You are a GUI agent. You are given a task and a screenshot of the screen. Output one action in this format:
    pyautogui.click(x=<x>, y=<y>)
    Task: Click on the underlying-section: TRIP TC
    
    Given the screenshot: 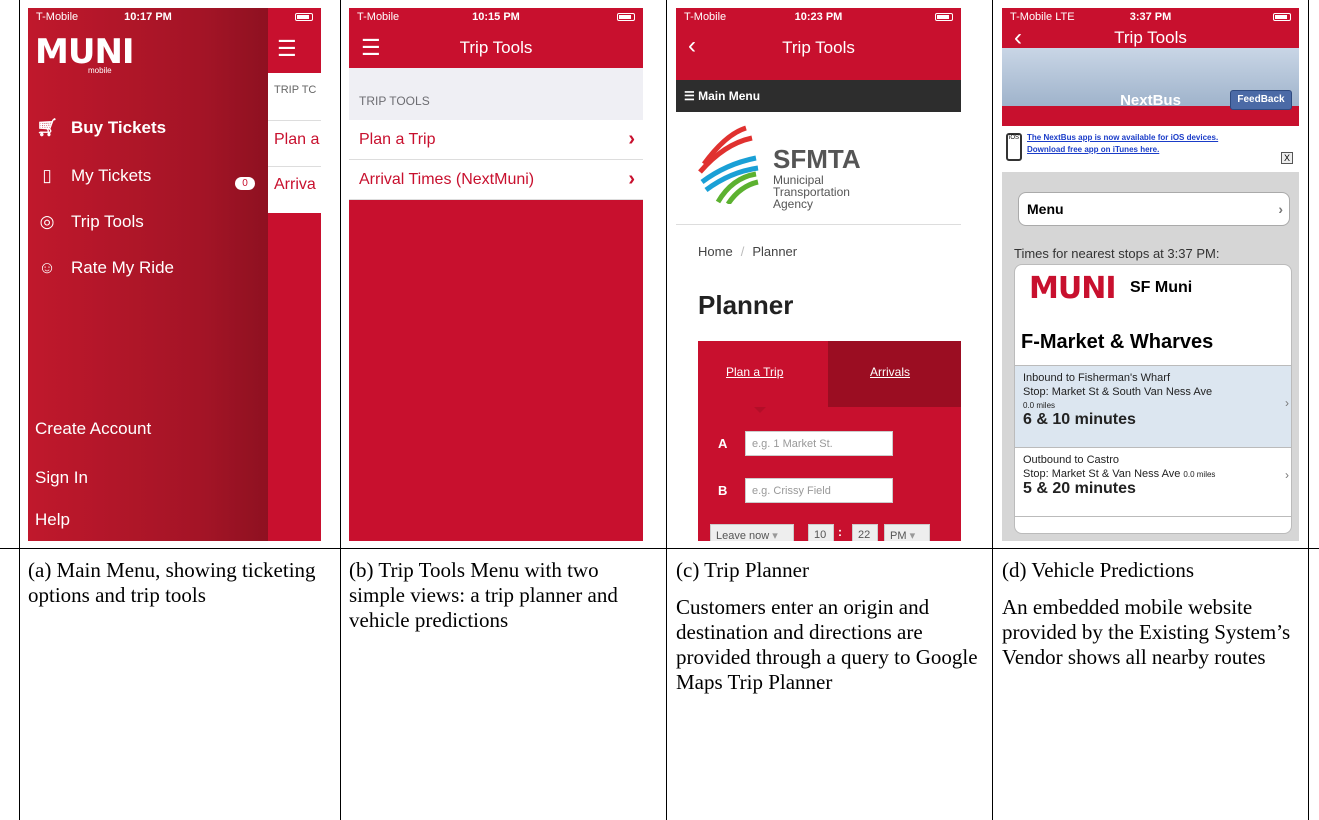 What is the action you would take?
    pyautogui.click(x=295, y=90)
    